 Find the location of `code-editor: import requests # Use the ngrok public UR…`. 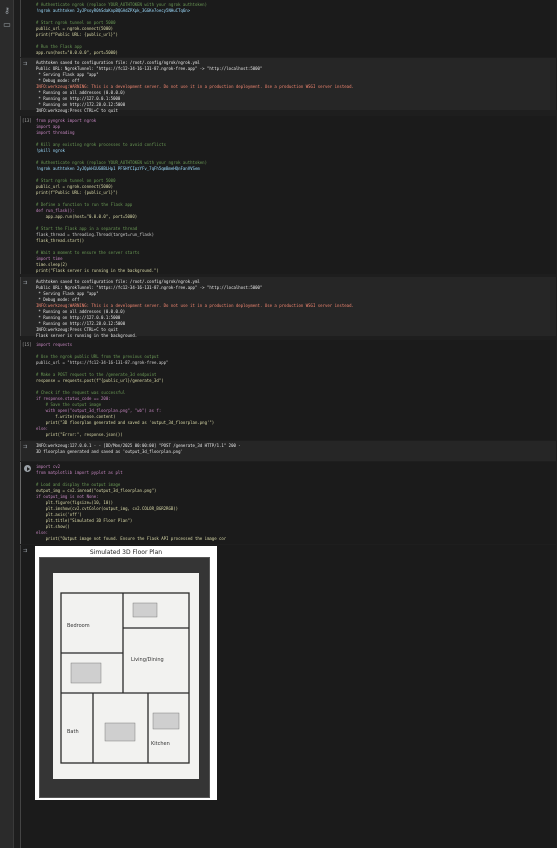

code-editor: import requests # Use the ngrok public UR… is located at coordinates (294, 390).